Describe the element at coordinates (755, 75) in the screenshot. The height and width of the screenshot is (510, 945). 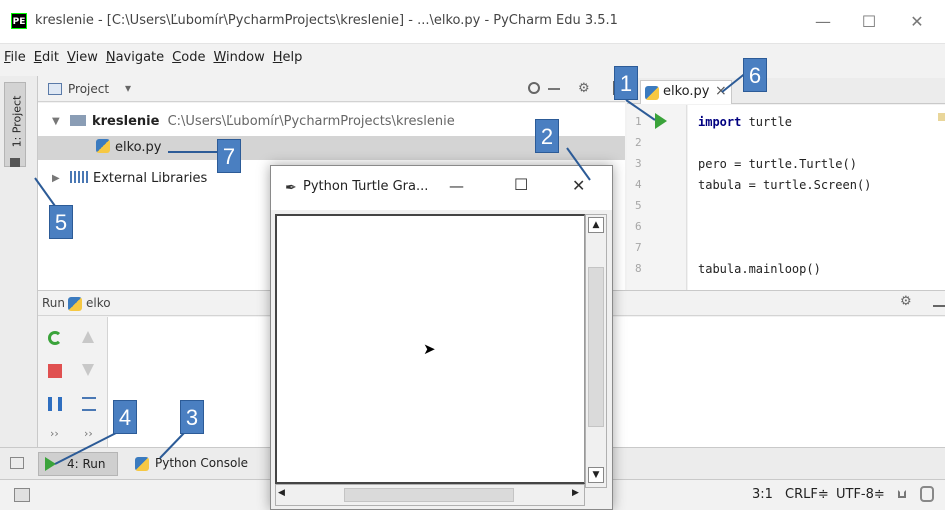
I see `callout-6: 6` at that location.